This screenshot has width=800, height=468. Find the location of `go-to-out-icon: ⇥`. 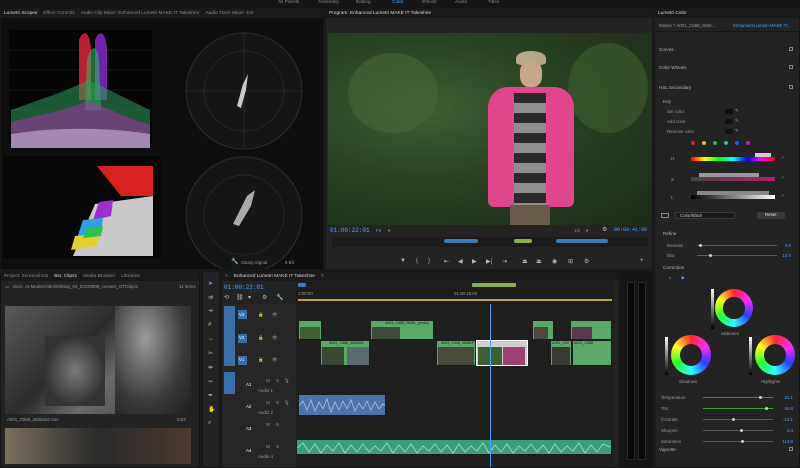

go-to-out-icon: ⇥ is located at coordinates (504, 261).